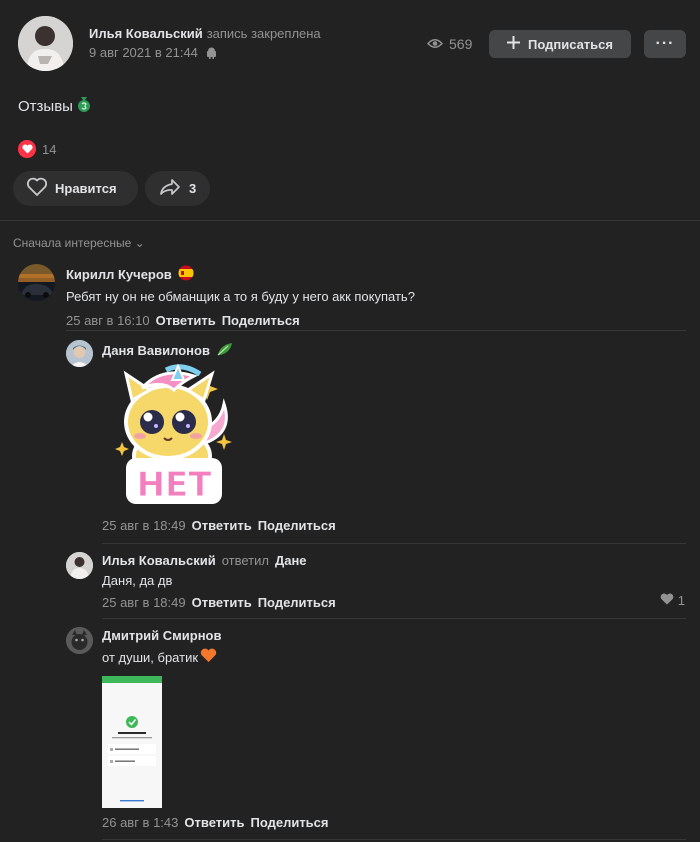 This screenshot has width=700, height=842. What do you see at coordinates (435, 44) in the screenshot?
I see `eye-icon` at bounding box center [435, 44].